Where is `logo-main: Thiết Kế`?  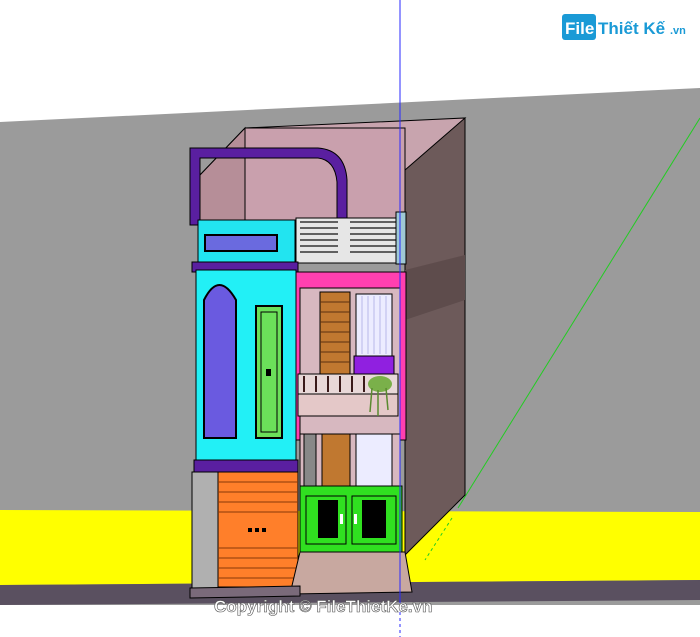 logo-main: Thiết Kế is located at coordinates (632, 28).